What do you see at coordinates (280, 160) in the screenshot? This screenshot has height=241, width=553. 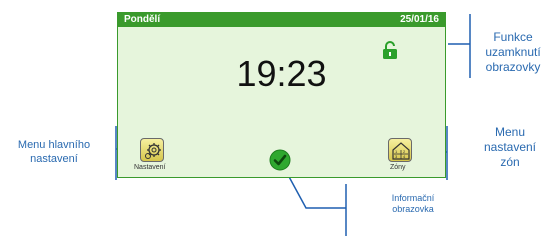 I see `checkmark-icon` at bounding box center [280, 160].